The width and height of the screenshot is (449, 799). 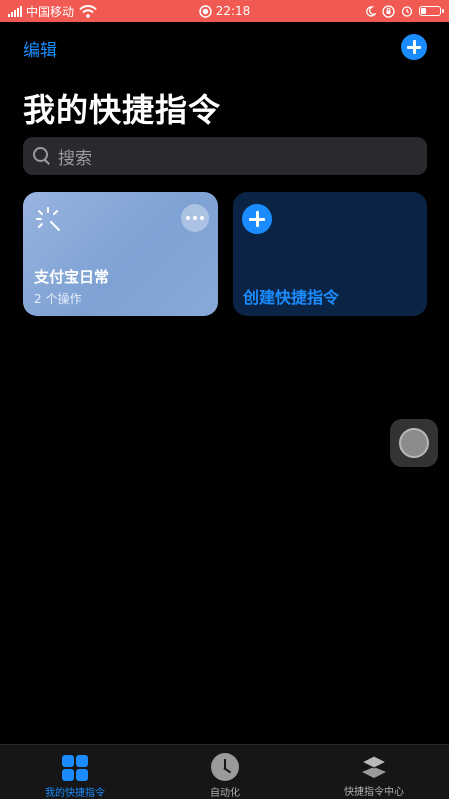 What do you see at coordinates (330, 254) in the screenshot?
I see `create-shortcut-card: 创建快捷指令` at bounding box center [330, 254].